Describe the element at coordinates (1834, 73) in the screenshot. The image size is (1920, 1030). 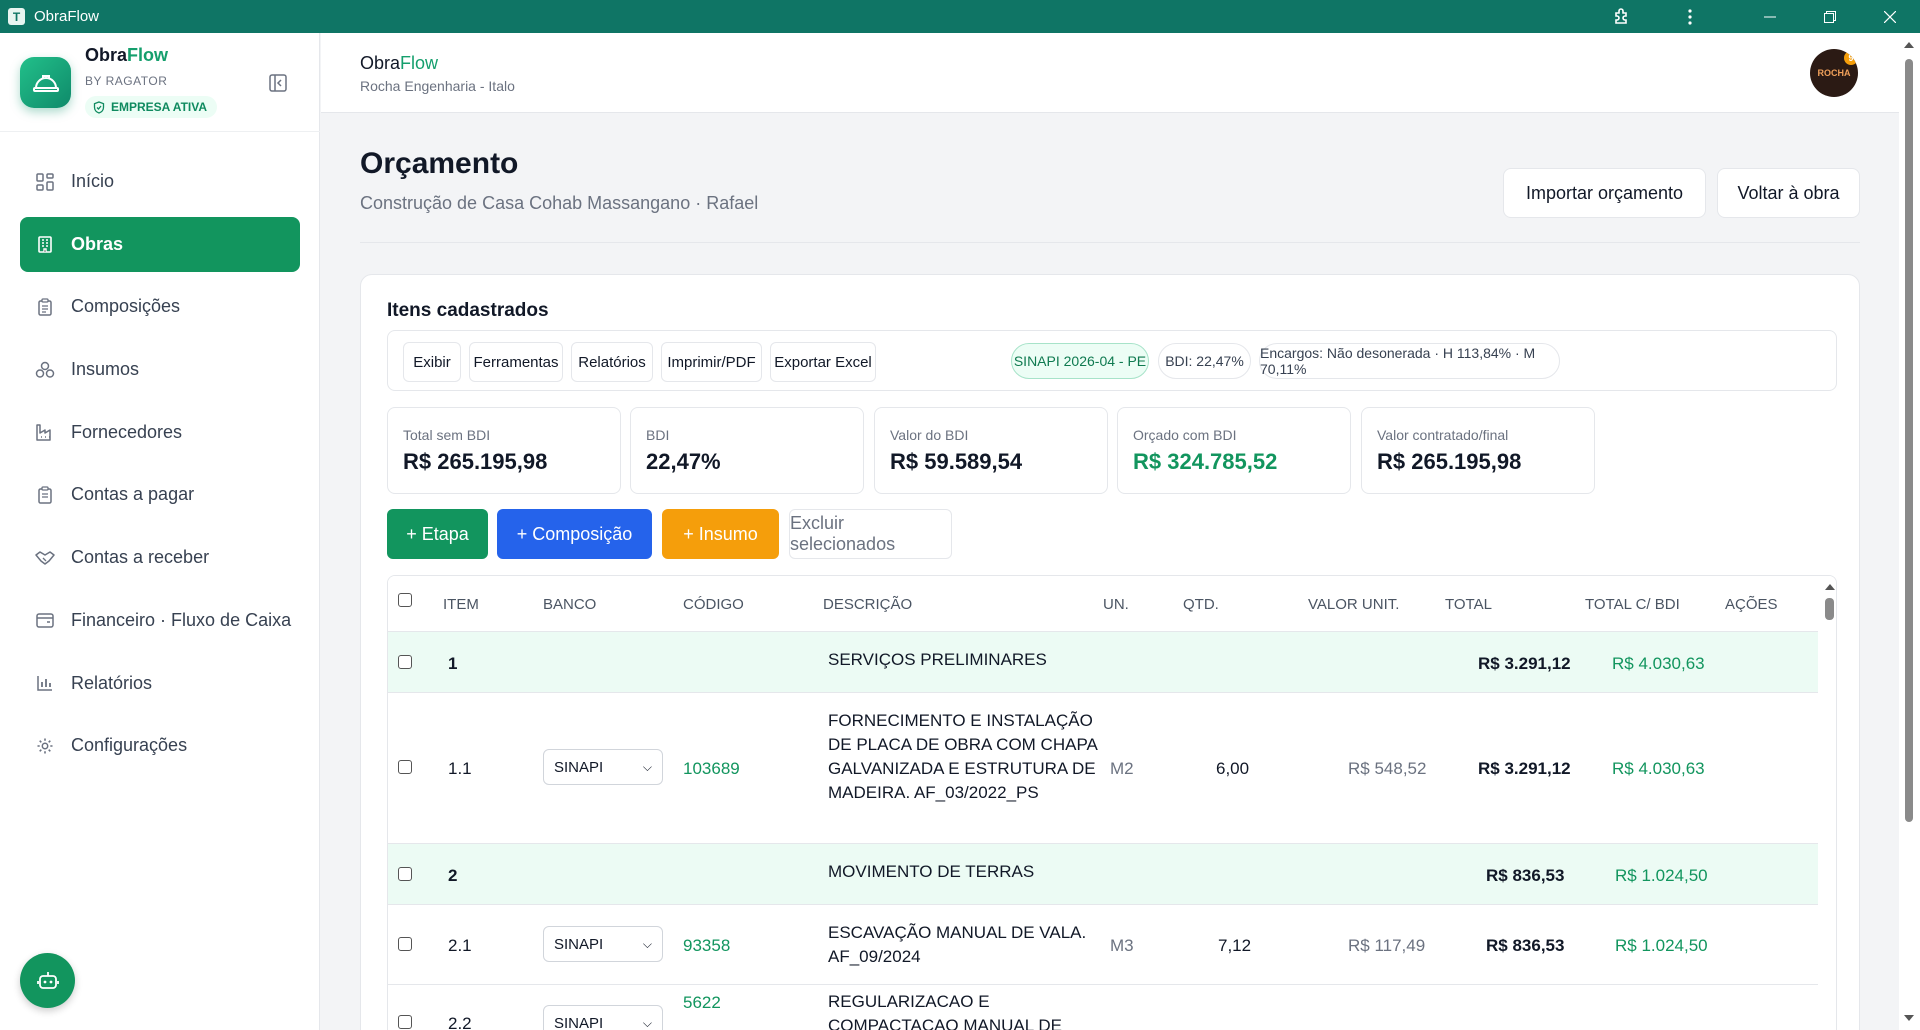
I see `avatar: ROCHA 9` at that location.